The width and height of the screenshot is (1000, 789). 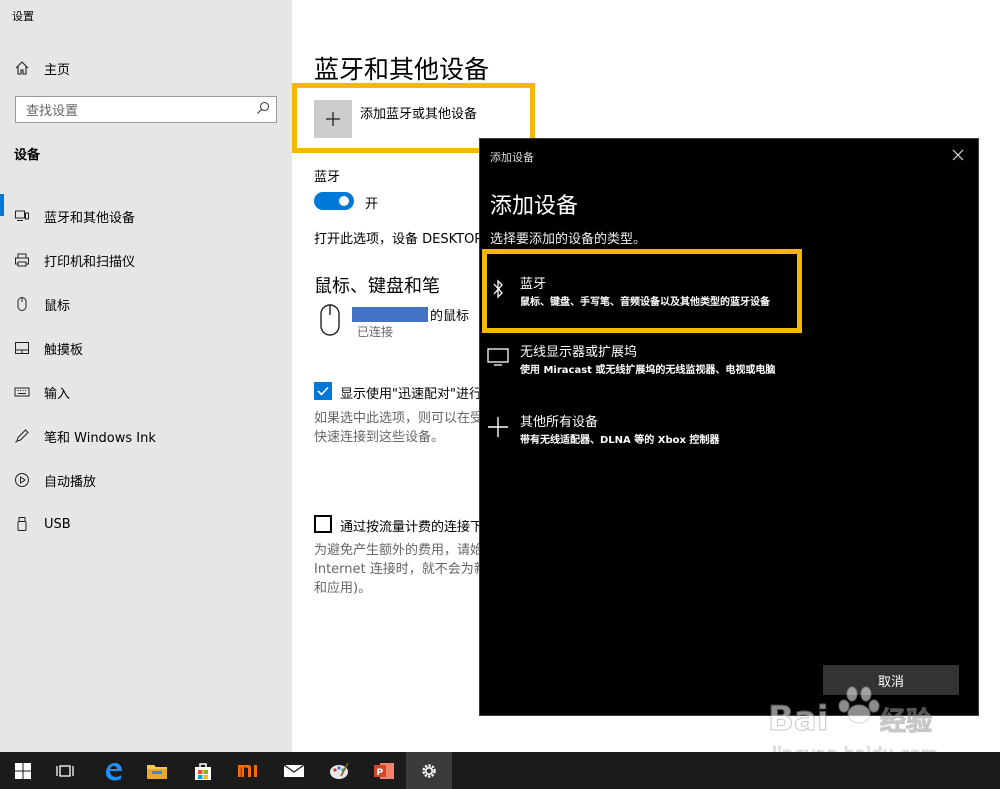 I want to click on option-subtitle: 带有无线适配器、DLNA 等的 Xbox 控制器, so click(x=620, y=440).